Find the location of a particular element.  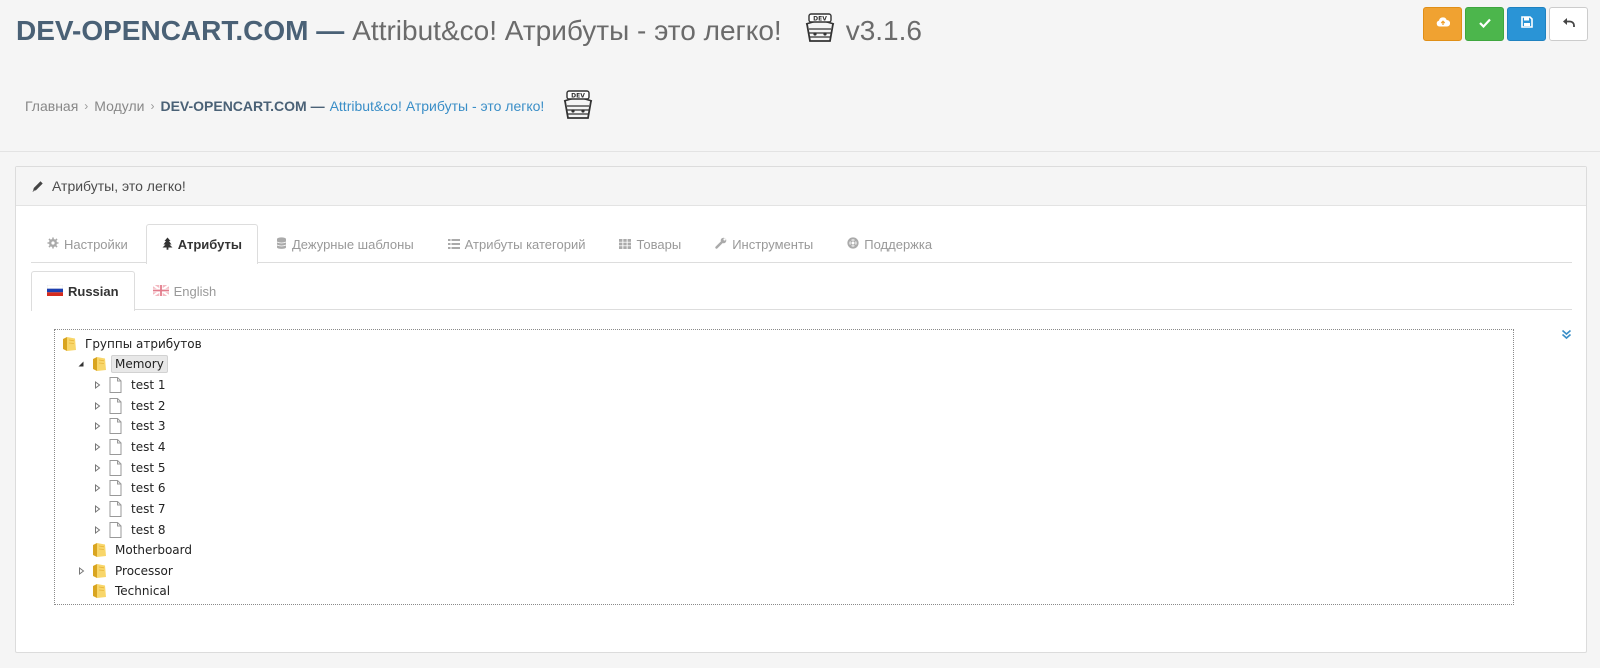

tab-language-russian: Russian is located at coordinates (83, 291).